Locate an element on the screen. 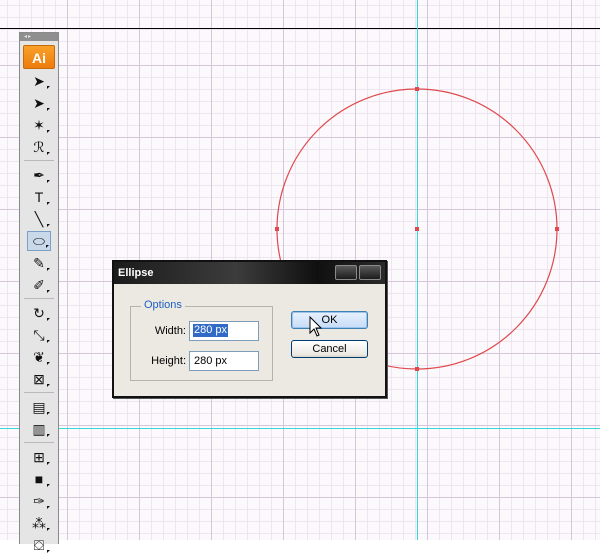 The image size is (600, 555). direct-selection-icon: ➤ is located at coordinates (39, 103).